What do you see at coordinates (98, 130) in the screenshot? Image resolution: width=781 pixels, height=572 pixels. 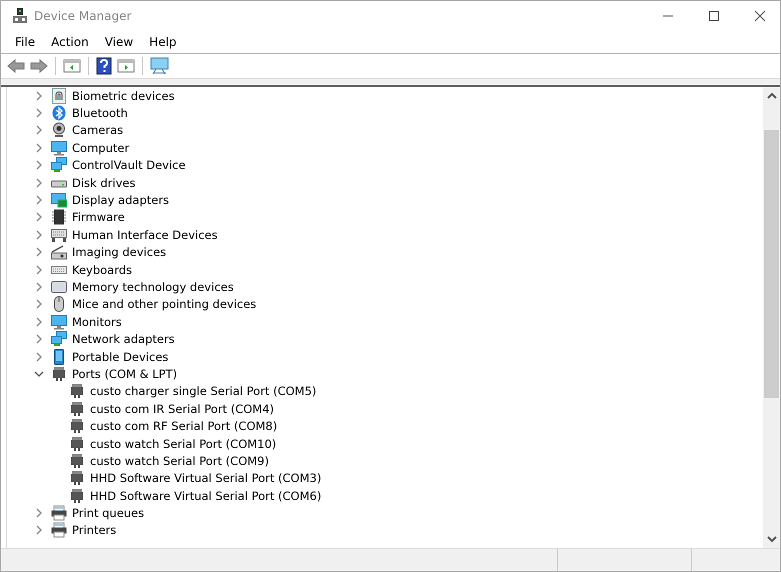 I see `tree-item: Cameras` at bounding box center [98, 130].